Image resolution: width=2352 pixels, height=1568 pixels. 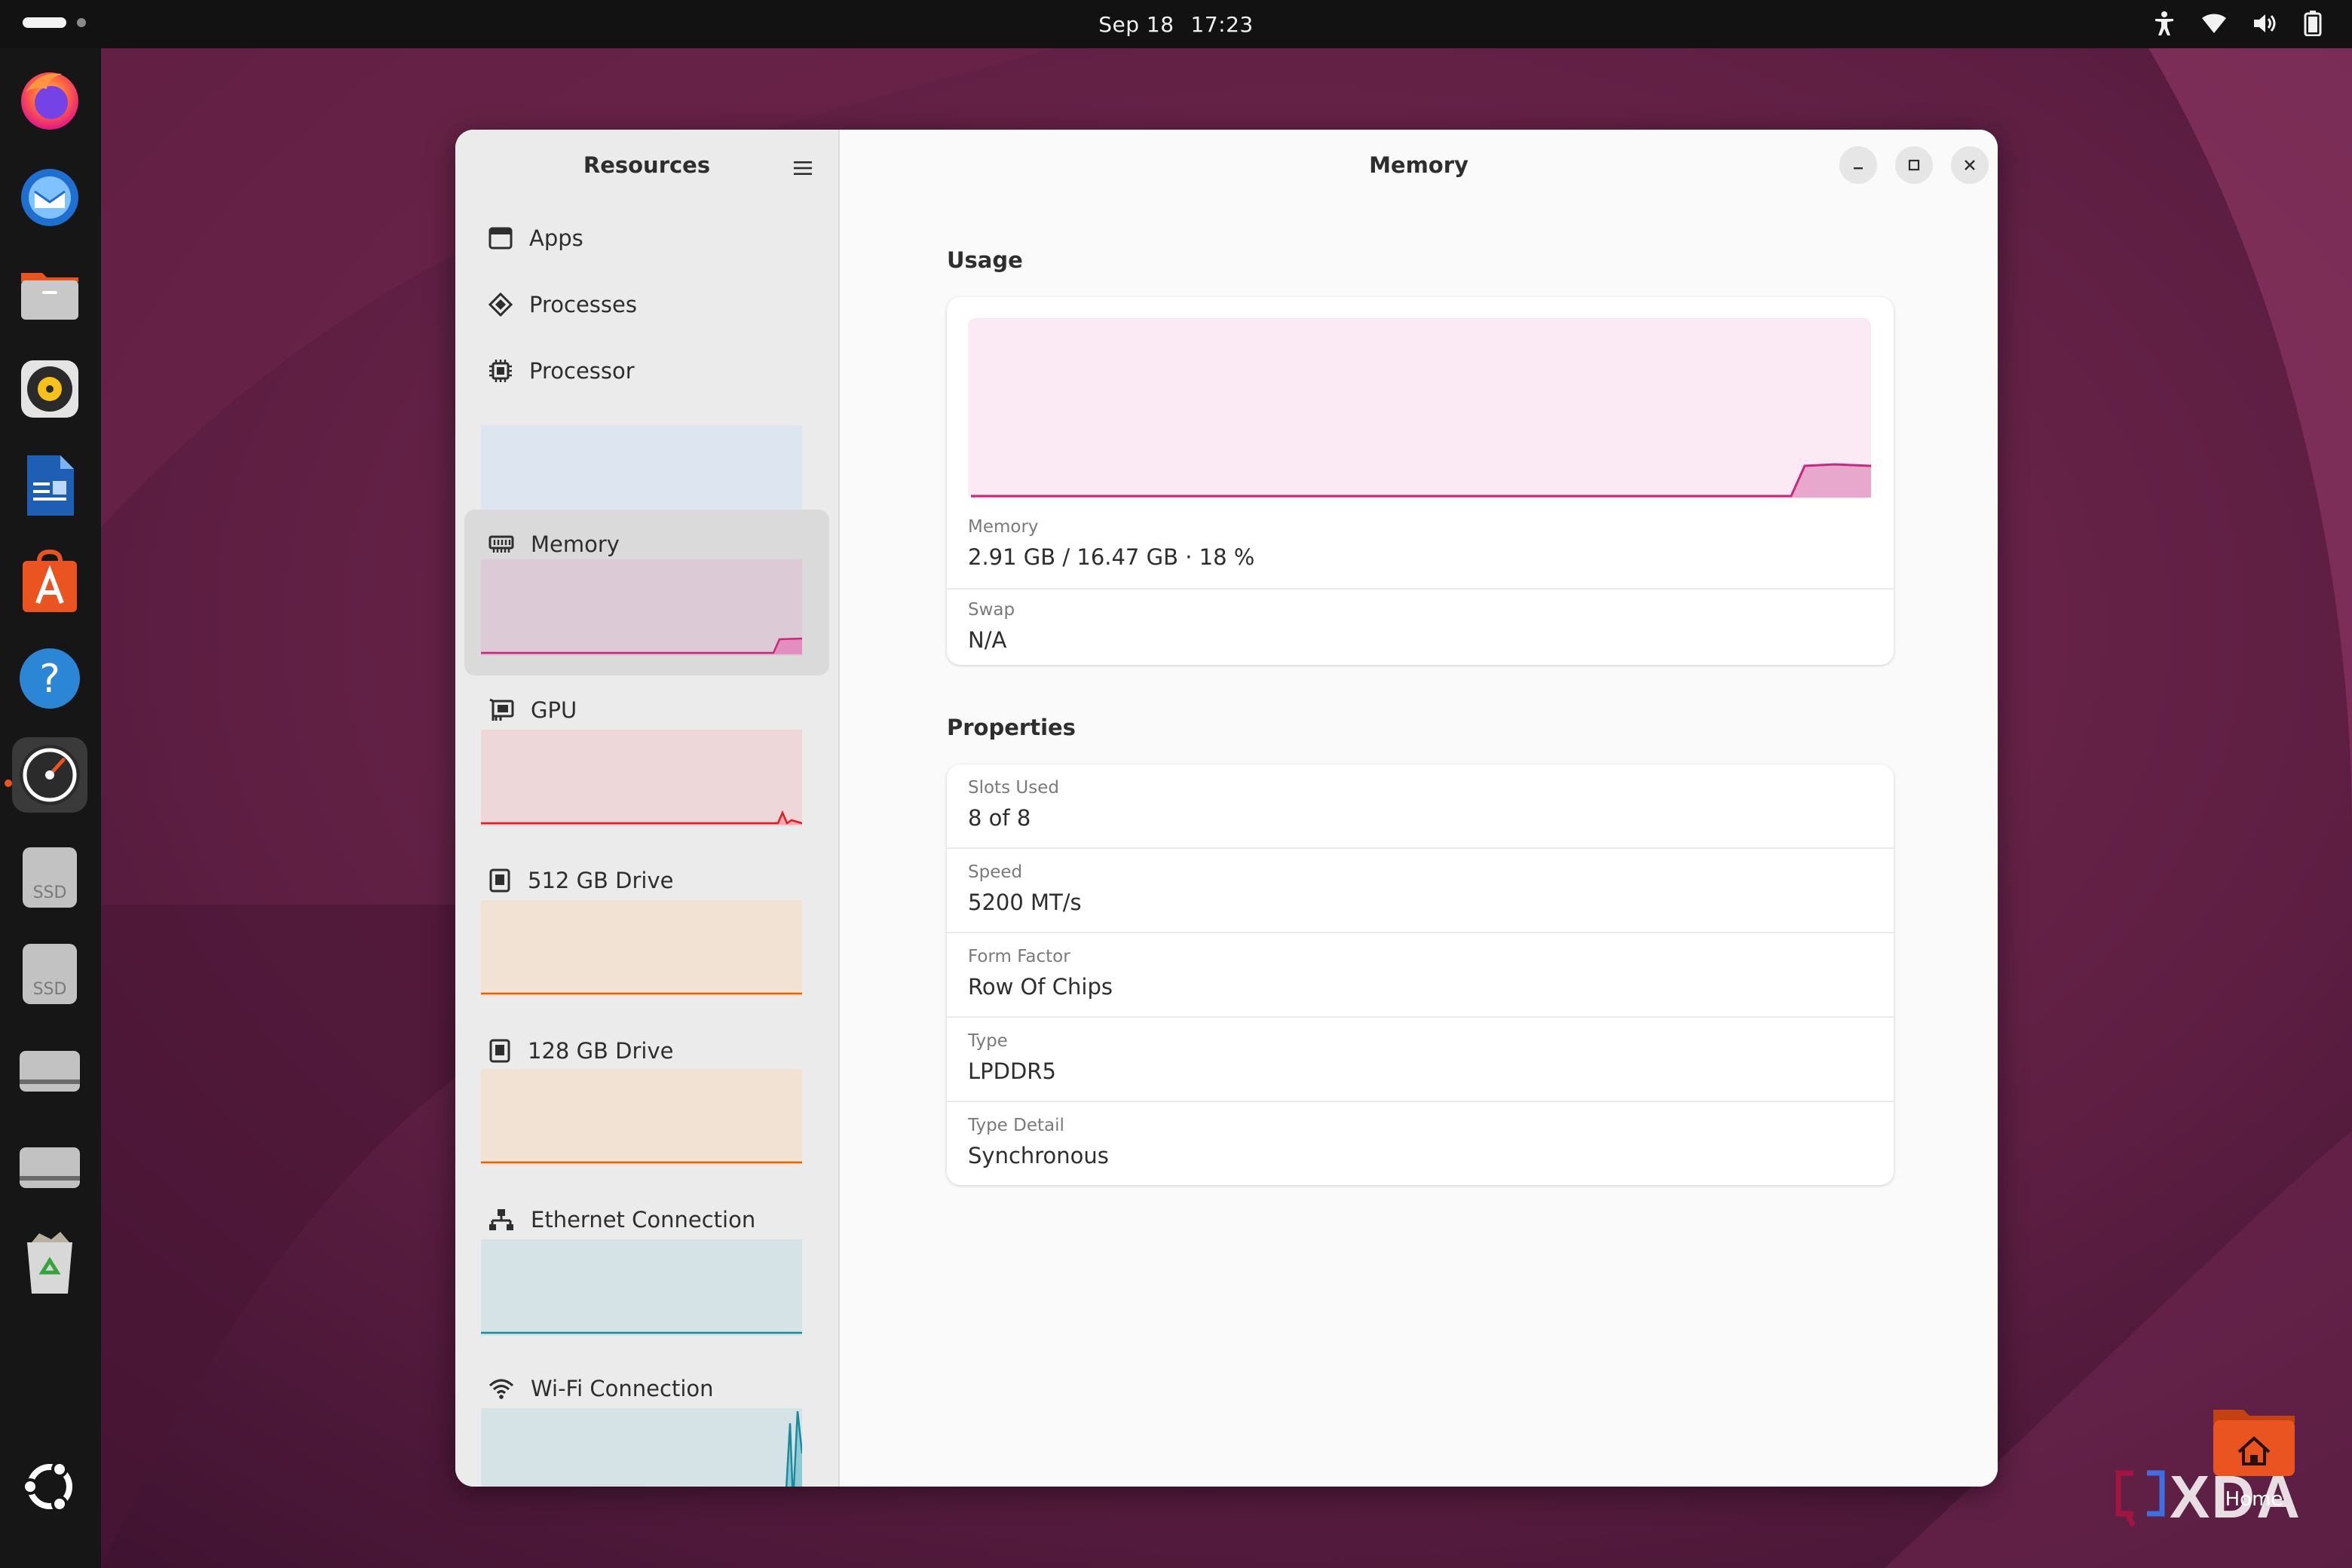 I want to click on accessibility-icon, so click(x=2164, y=23).